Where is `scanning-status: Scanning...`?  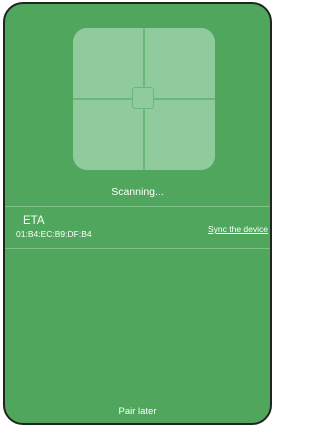 scanning-status: Scanning... is located at coordinates (137, 192).